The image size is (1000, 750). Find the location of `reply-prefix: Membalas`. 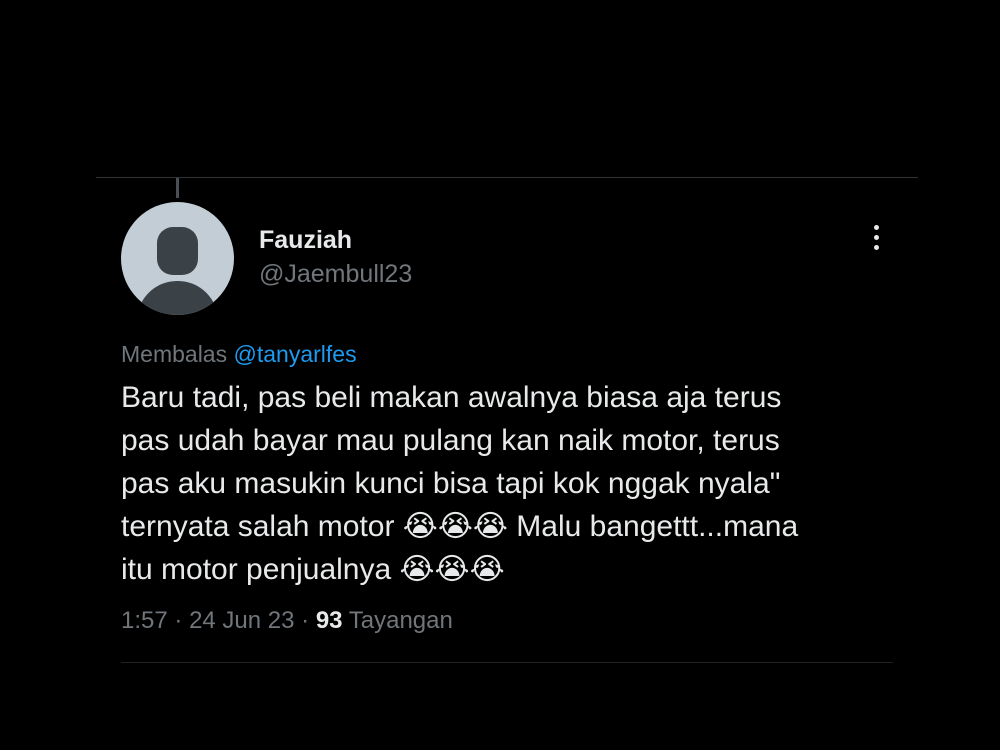

reply-prefix: Membalas is located at coordinates (174, 354).